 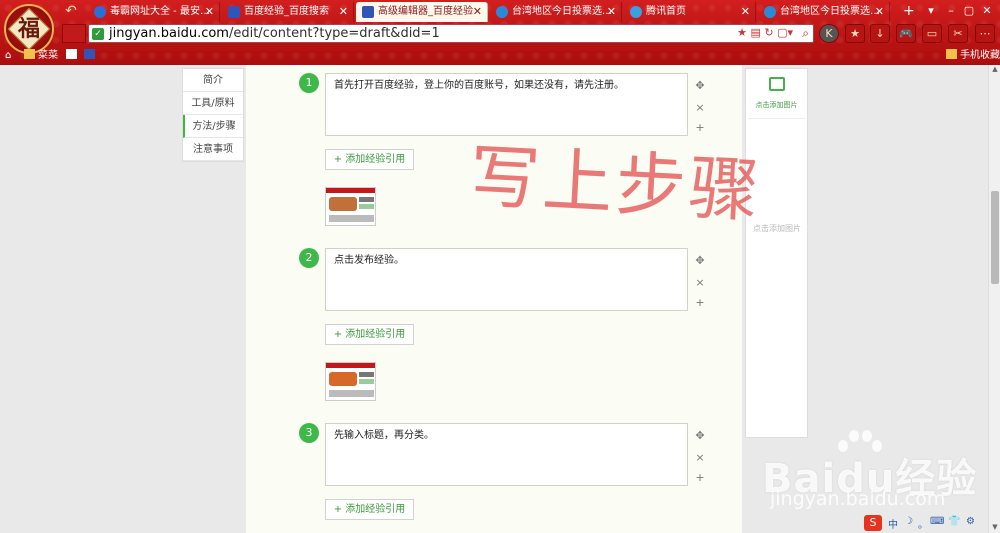 I want to click on sogou-ime-icon: S, so click(x=873, y=523).